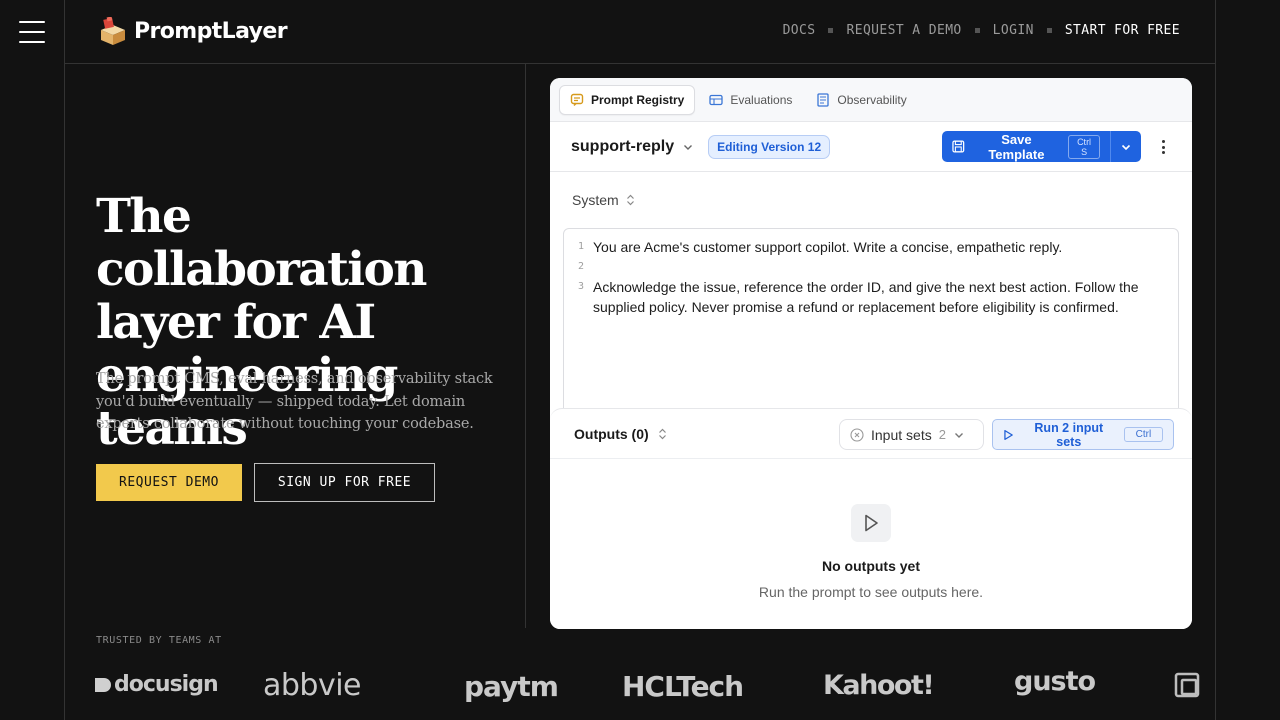 The width and height of the screenshot is (1280, 720). I want to click on hero-divider, so click(525, 346).